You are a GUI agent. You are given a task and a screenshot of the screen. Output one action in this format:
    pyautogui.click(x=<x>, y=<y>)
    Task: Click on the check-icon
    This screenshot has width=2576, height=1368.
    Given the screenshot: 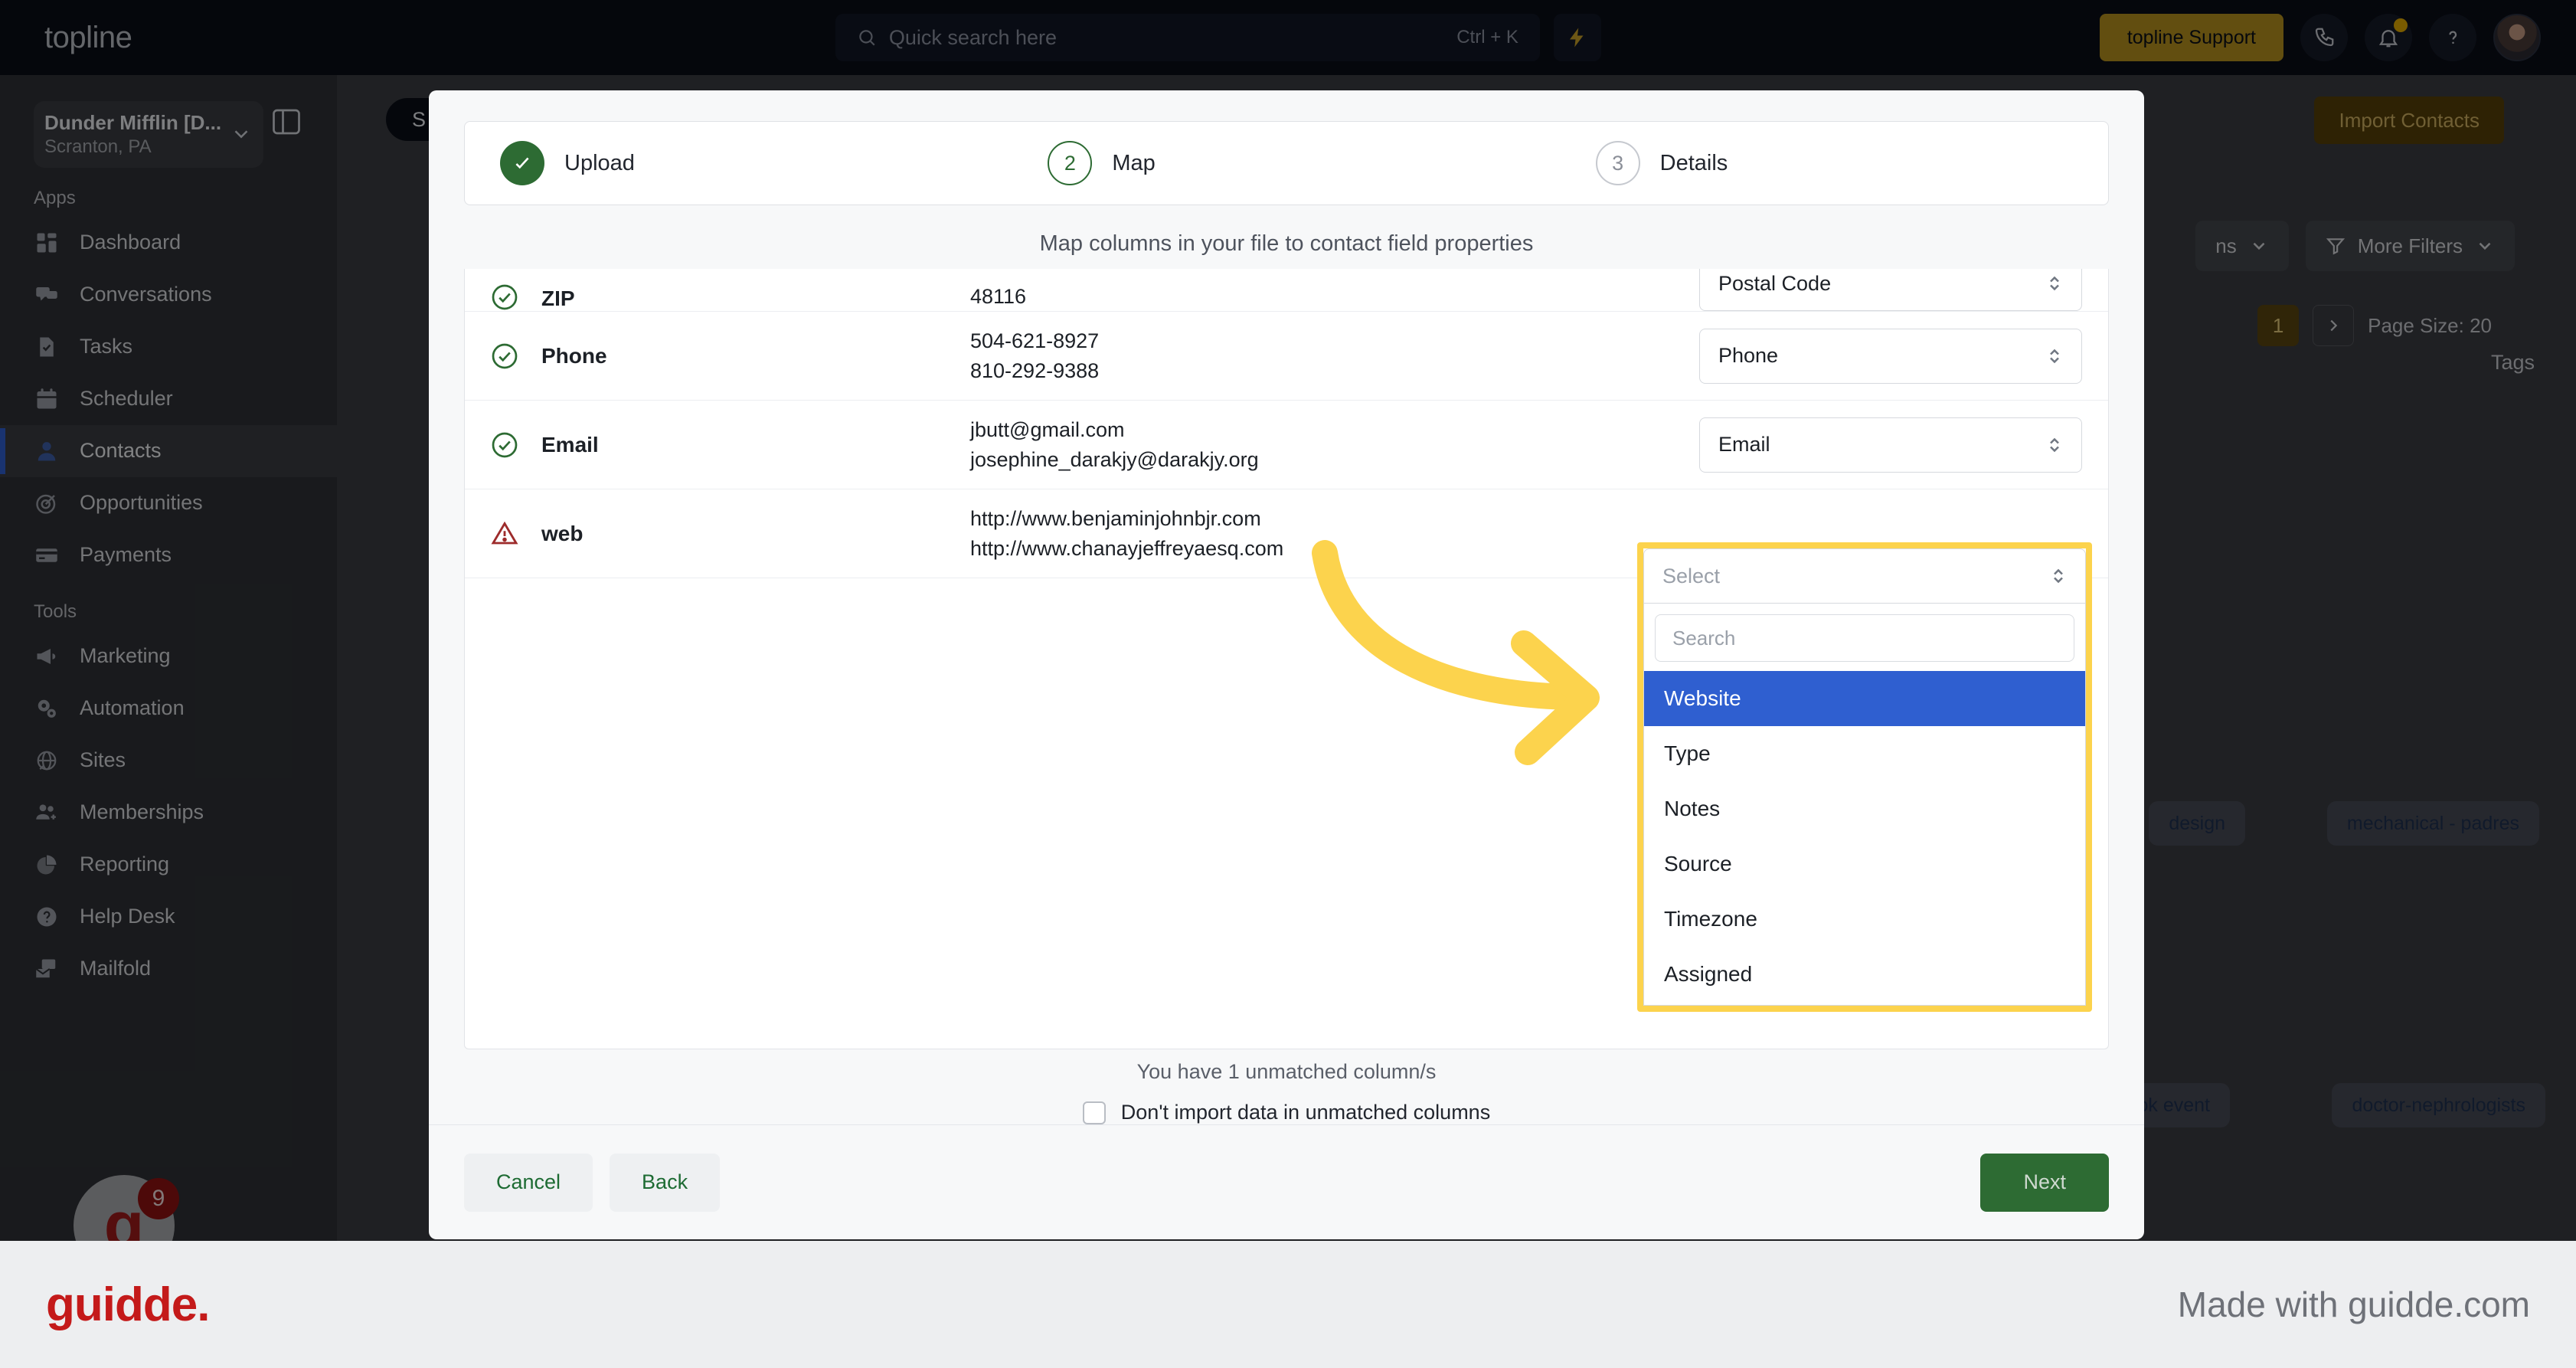 What is the action you would take?
    pyautogui.click(x=522, y=163)
    